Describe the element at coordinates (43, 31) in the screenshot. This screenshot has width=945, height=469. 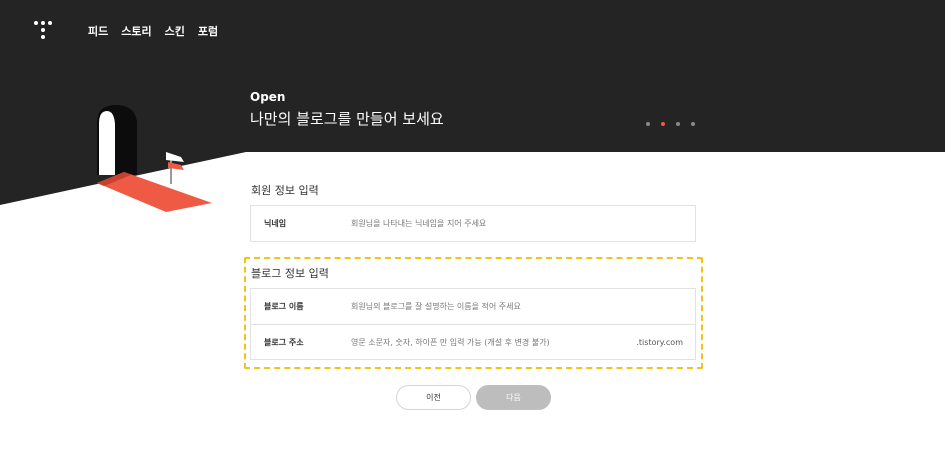
I see `tistory-logo-icon` at that location.